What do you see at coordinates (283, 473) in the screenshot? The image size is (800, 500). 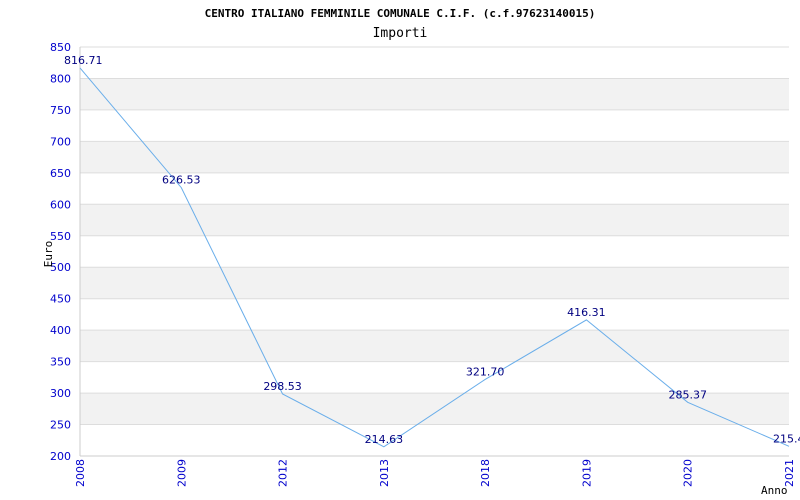 I see `x-tick-label: 2012` at bounding box center [283, 473].